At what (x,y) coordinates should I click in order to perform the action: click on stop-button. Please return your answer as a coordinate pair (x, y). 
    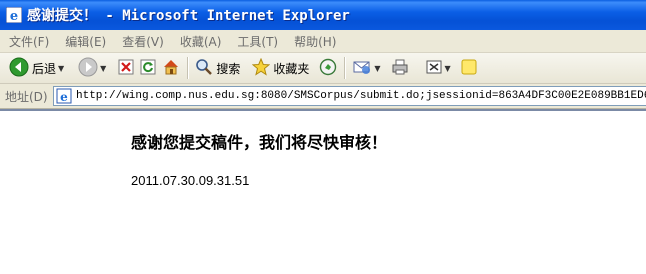
    Looking at the image, I should click on (126, 68).